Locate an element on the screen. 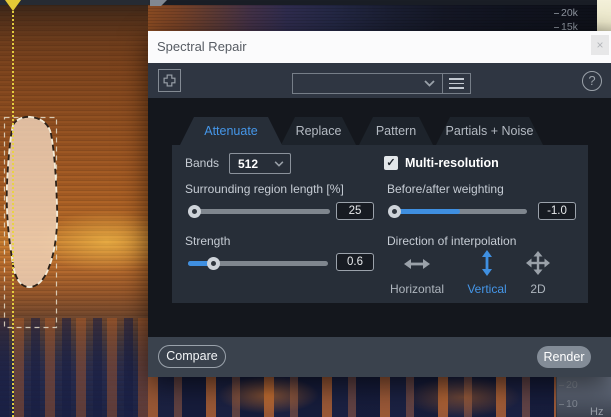  hamburger-icon is located at coordinates (456, 83).